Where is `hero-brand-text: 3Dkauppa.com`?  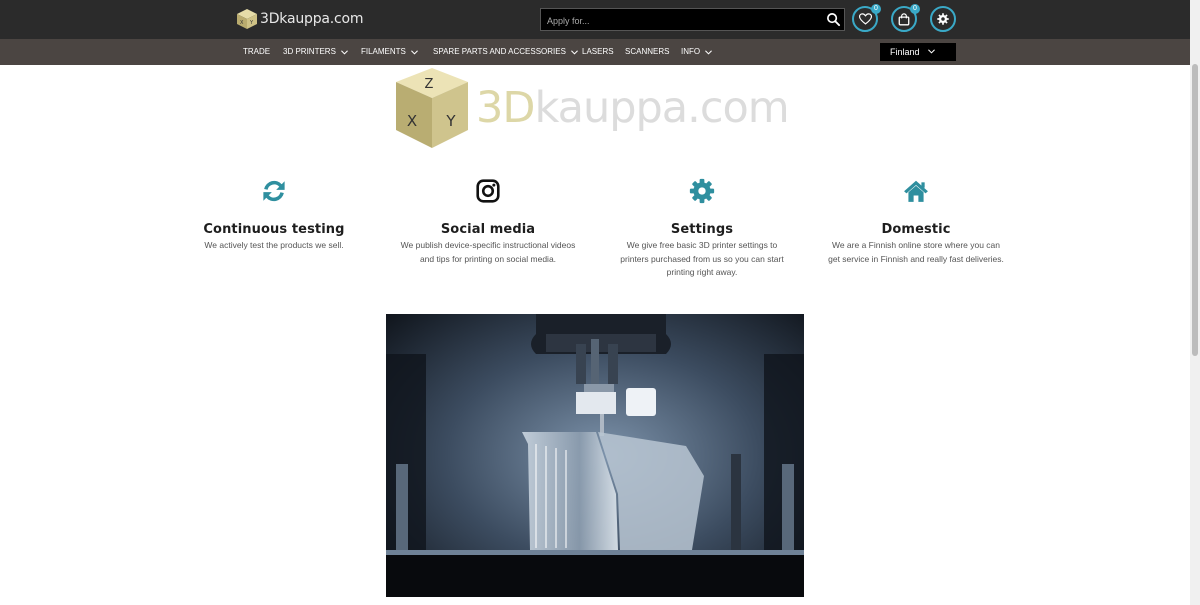
hero-brand-text: 3Dkauppa.com is located at coordinates (632, 108).